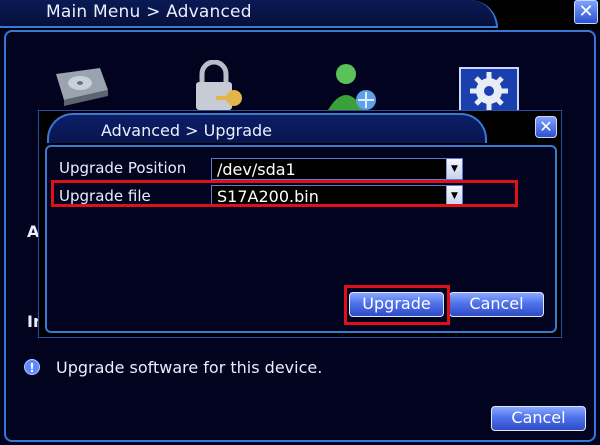 This screenshot has height=445, width=600. What do you see at coordinates (189, 367) in the screenshot?
I see `info-text: Upgrade software for this device.` at bounding box center [189, 367].